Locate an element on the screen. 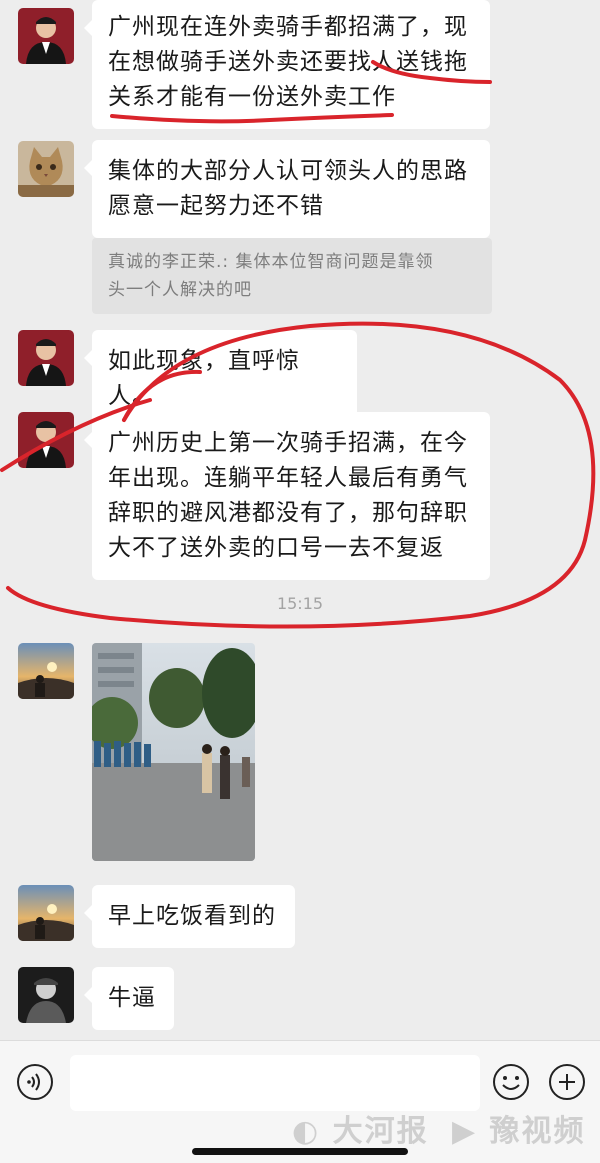 The width and height of the screenshot is (600, 1163). plus-icon is located at coordinates (567, 1082).